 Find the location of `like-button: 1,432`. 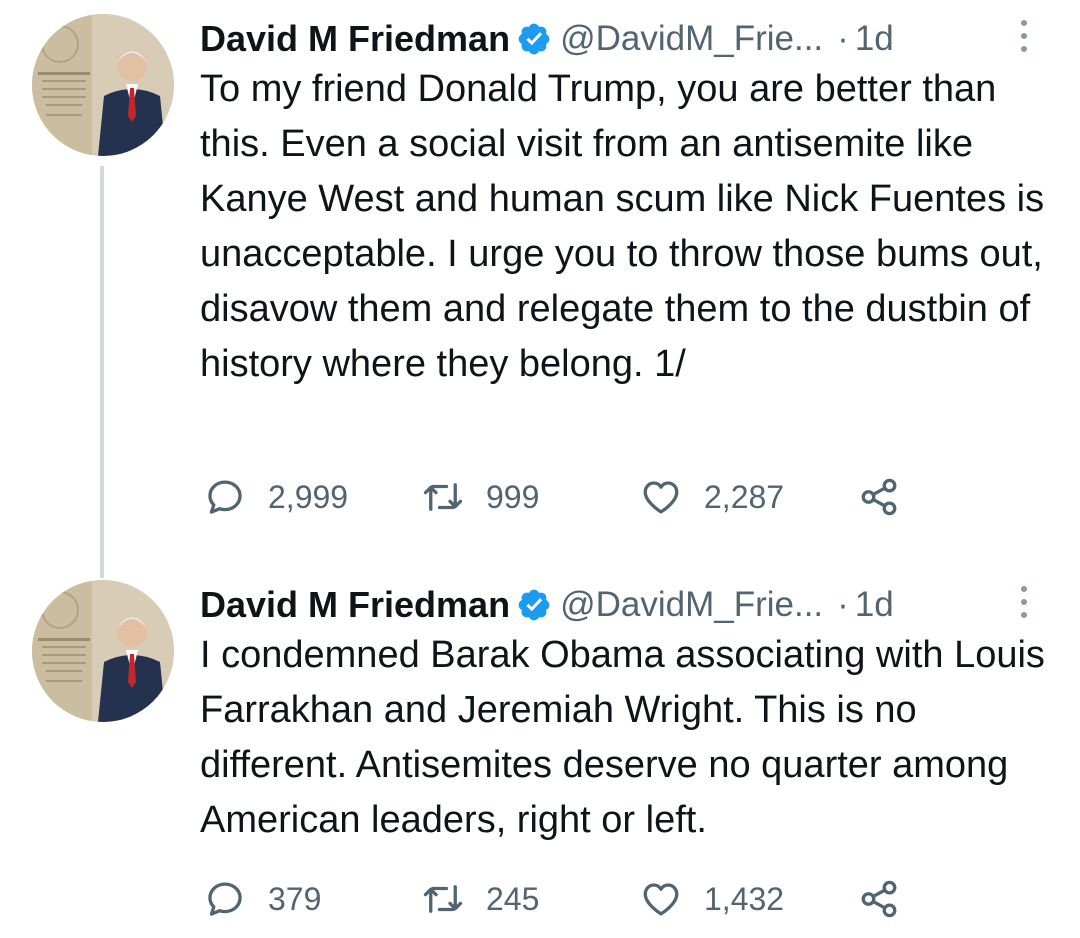

like-button: 1,432 is located at coordinates (712, 899).